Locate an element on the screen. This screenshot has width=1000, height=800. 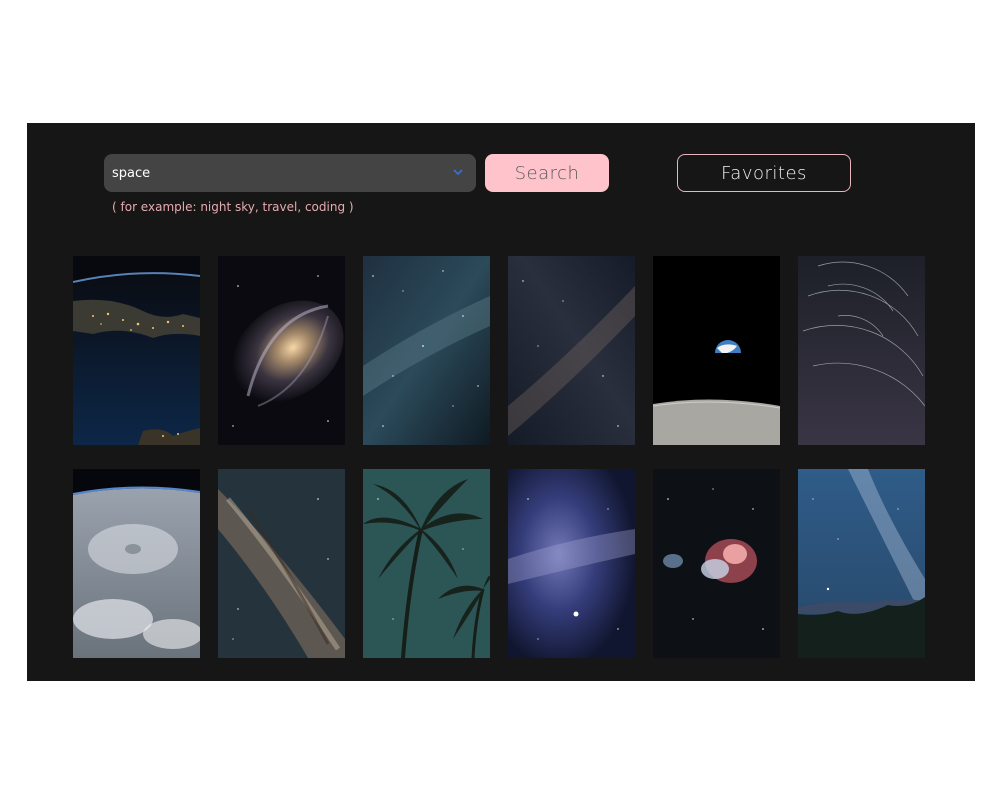
photo-milky-way-over-forest is located at coordinates (861, 563).